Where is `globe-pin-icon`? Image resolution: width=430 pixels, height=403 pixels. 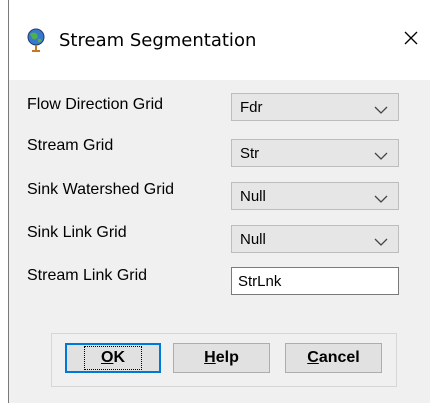 globe-pin-icon is located at coordinates (36, 40).